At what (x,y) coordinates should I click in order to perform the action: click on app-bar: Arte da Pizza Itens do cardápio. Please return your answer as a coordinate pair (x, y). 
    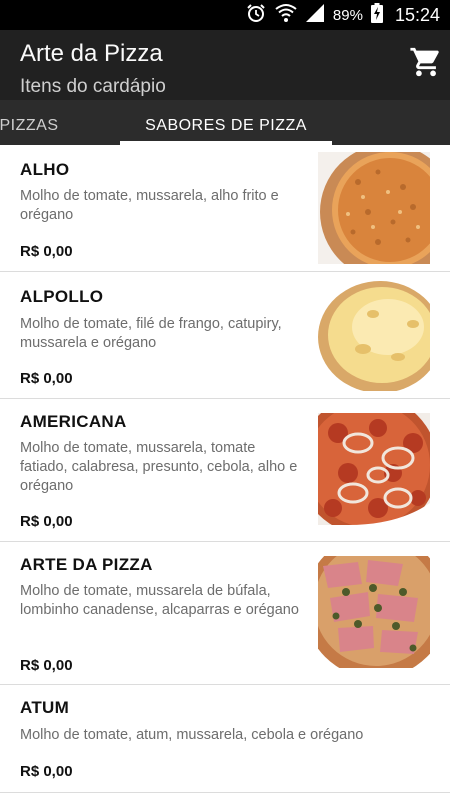
    Looking at the image, I should click on (225, 65).